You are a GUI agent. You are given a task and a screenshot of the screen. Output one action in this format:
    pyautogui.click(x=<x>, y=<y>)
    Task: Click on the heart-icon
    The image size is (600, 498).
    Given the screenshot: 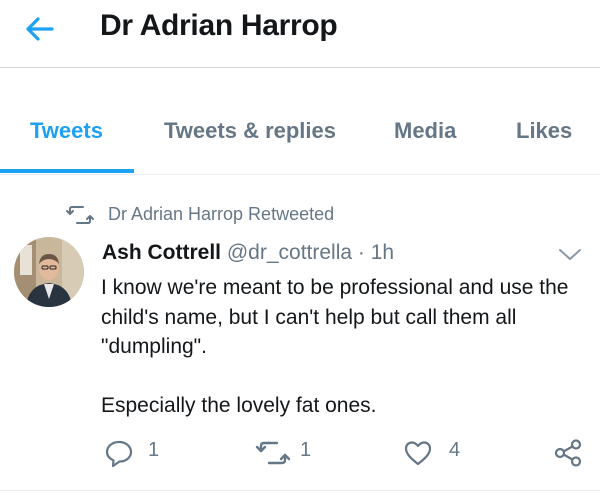 What is the action you would take?
    pyautogui.click(x=418, y=453)
    